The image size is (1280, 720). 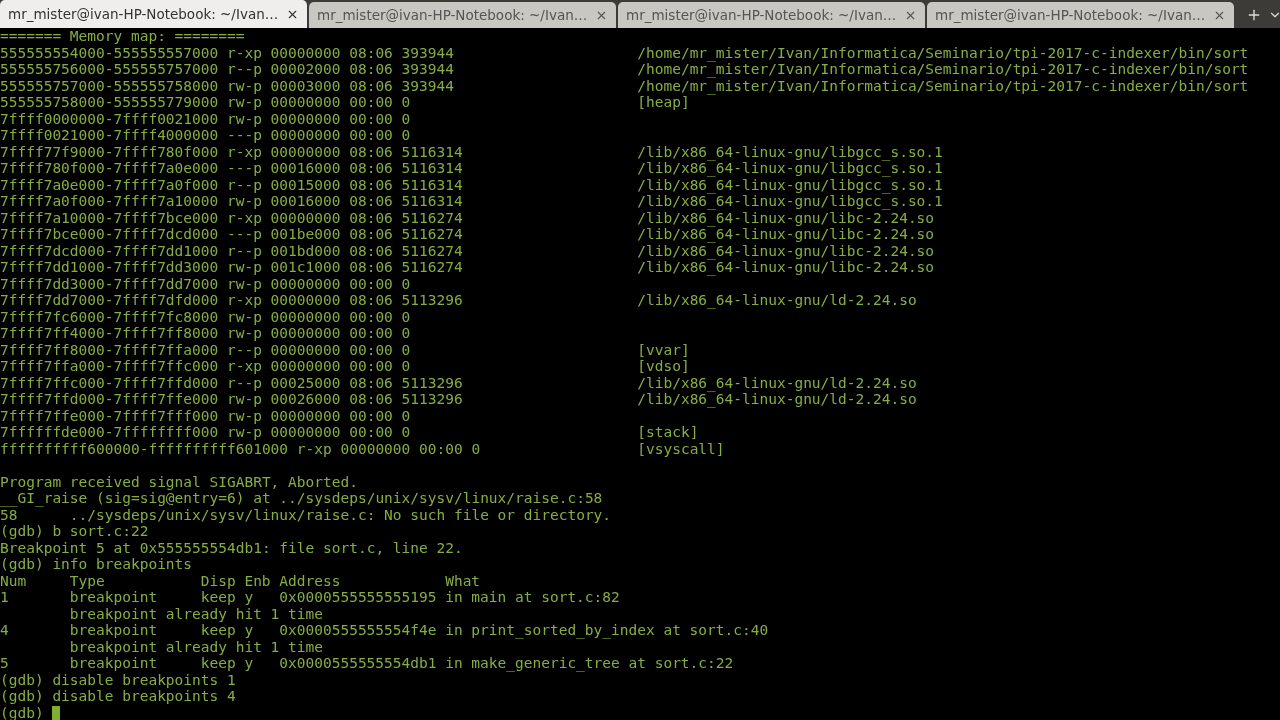 I want to click on table-cell: 4, so click(x=4, y=630).